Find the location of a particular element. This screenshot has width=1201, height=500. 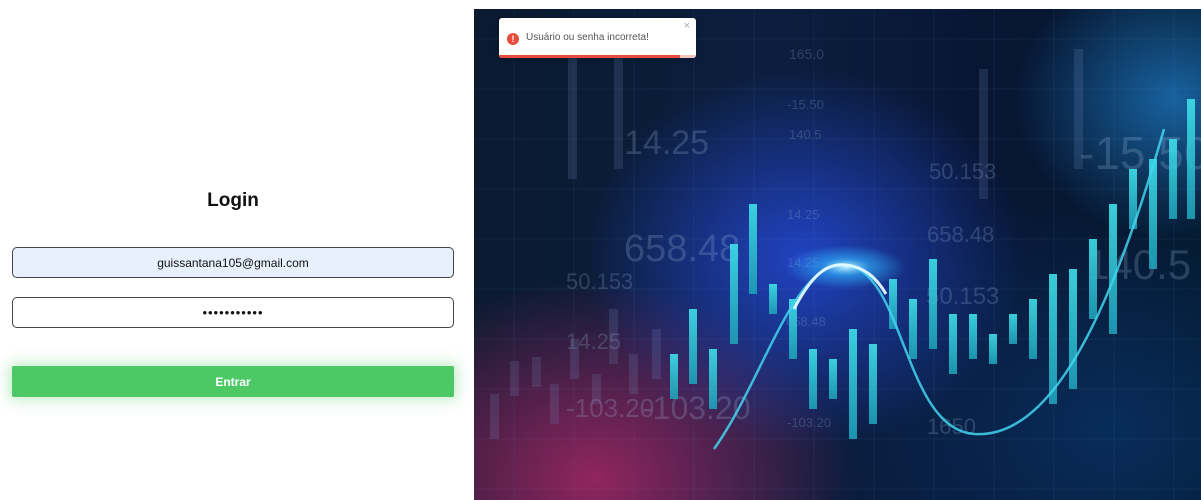

toast-progress-bar is located at coordinates (590, 56).